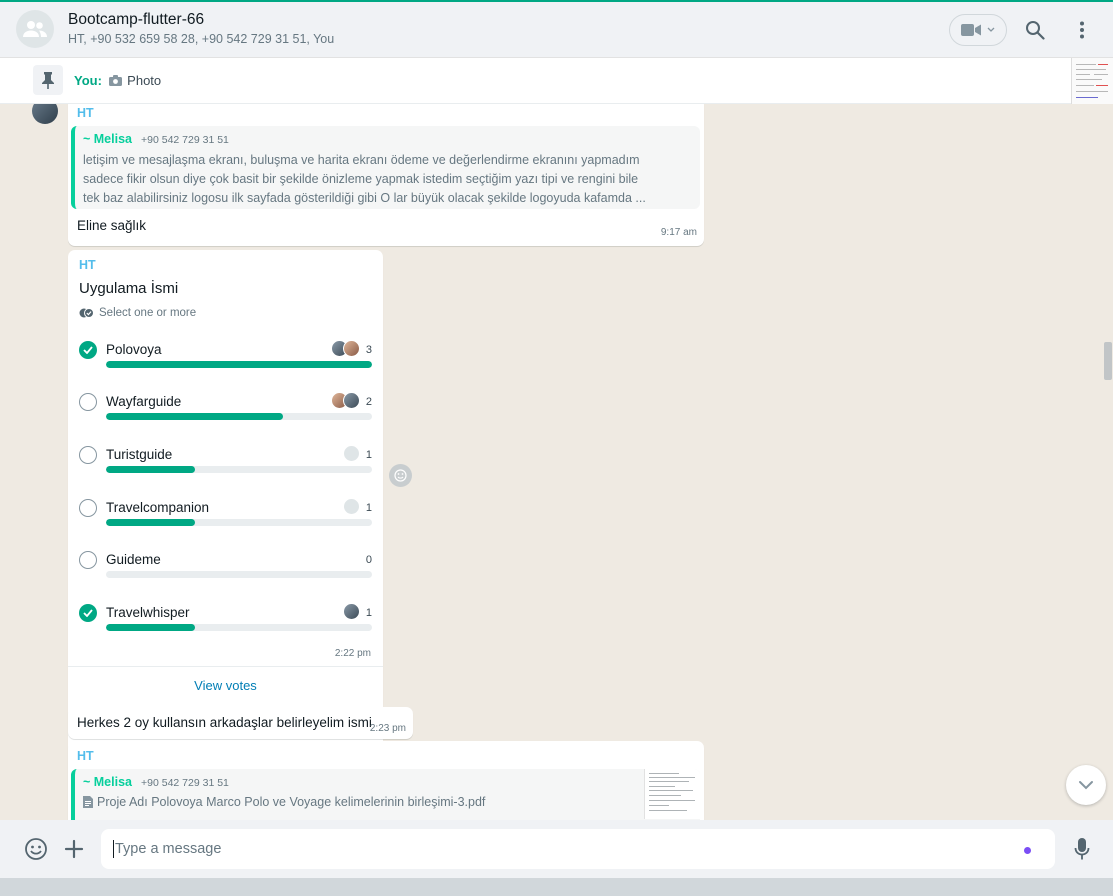 Image resolution: width=1113 pixels, height=896 pixels. What do you see at coordinates (352, 653) in the screenshot?
I see `poll-time: 2:22 pm` at bounding box center [352, 653].